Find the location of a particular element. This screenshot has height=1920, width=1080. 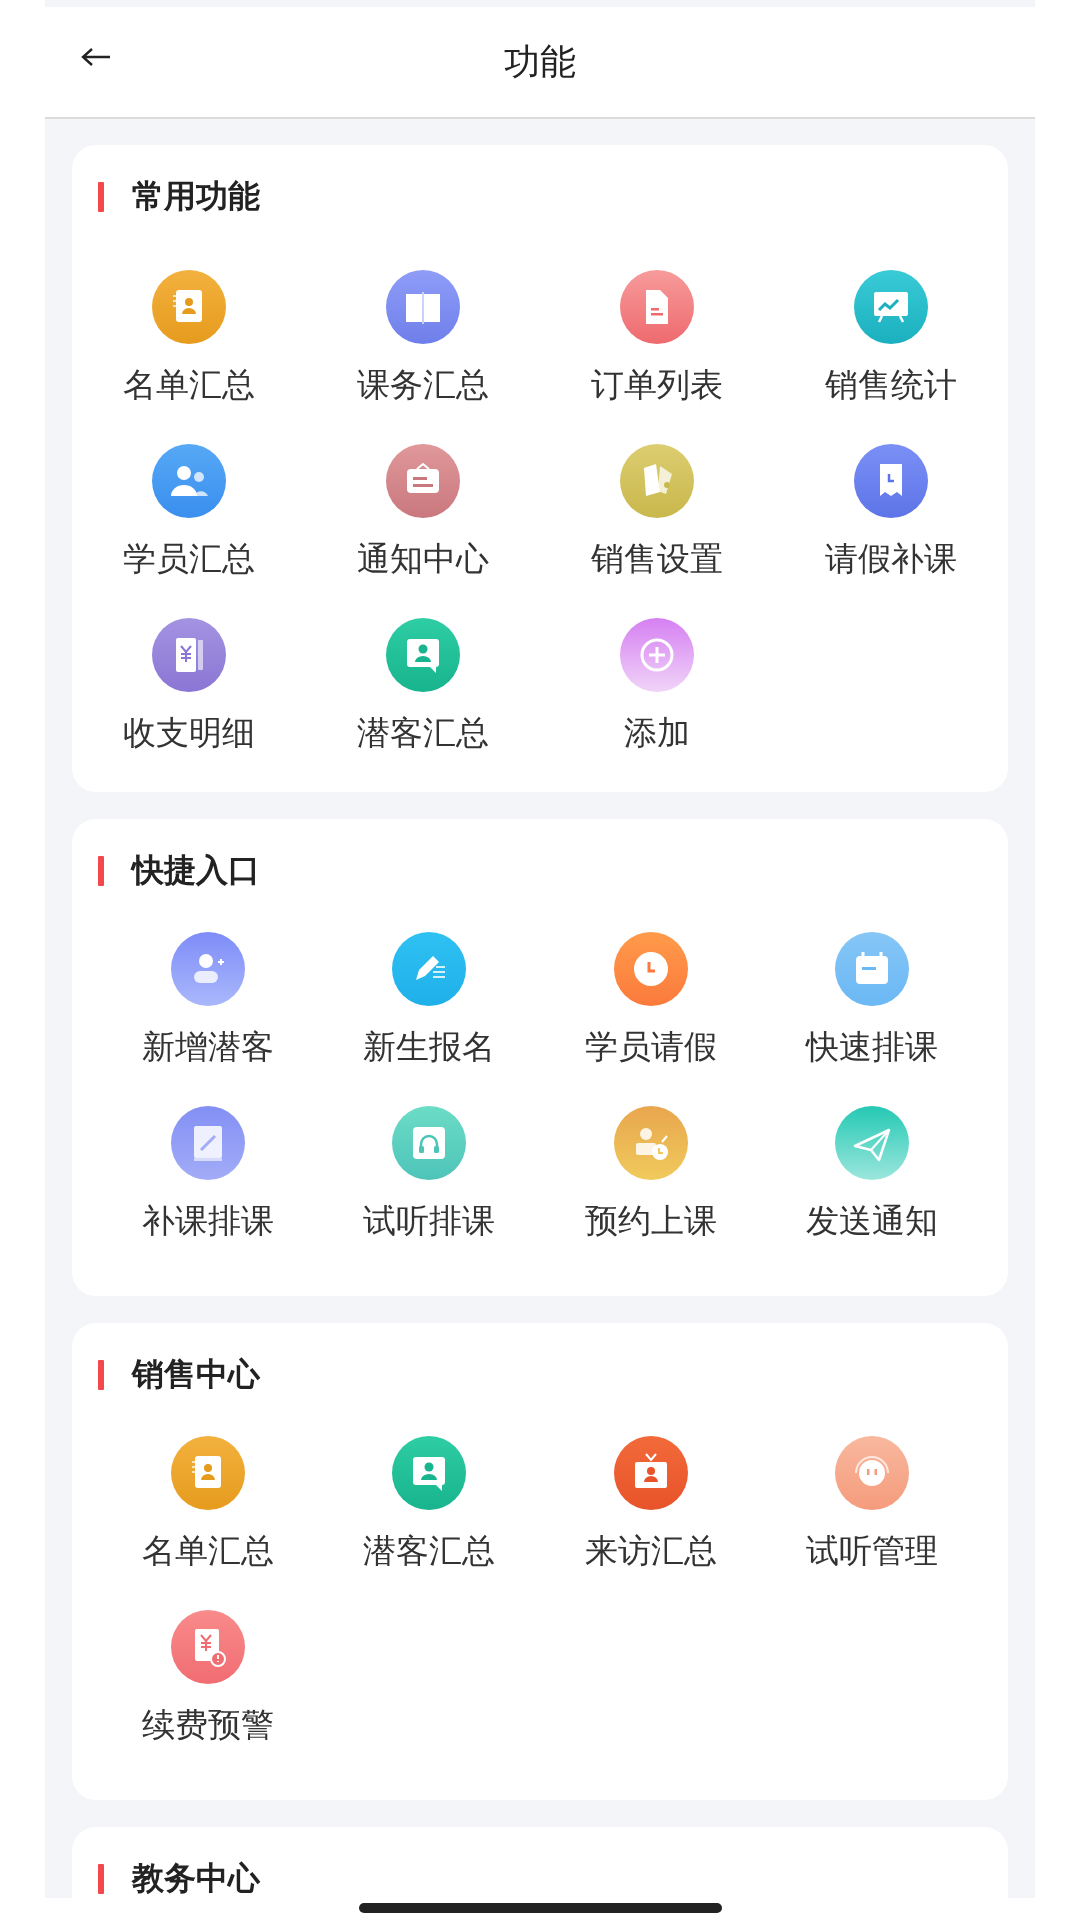

badge-icon is located at coordinates (650, 1473).